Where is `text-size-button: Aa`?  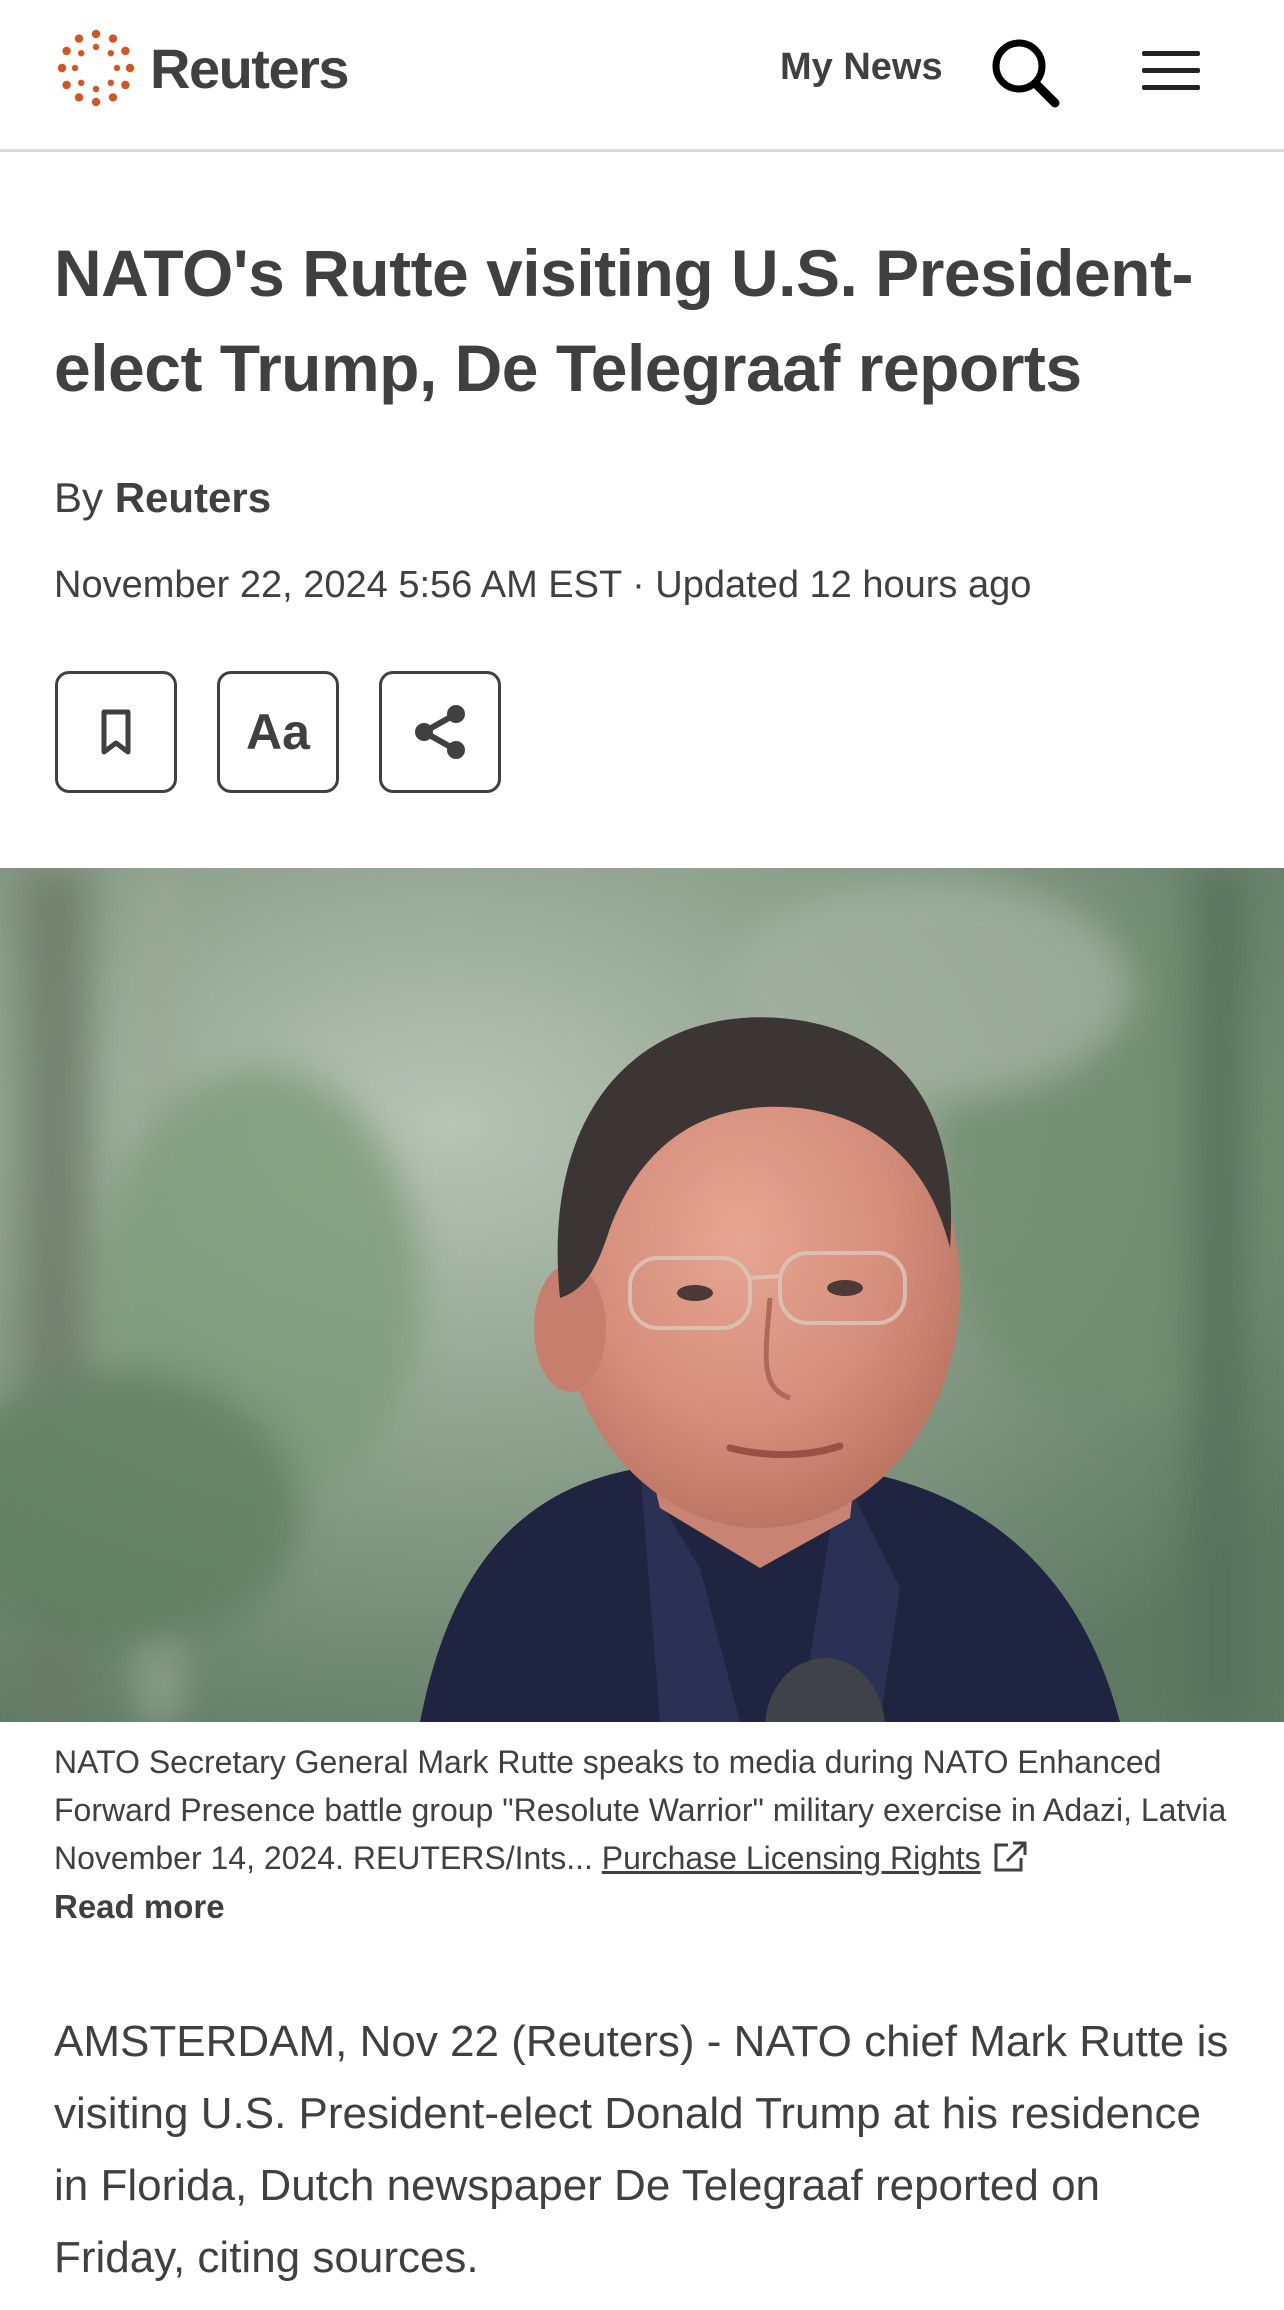
text-size-button: Aa is located at coordinates (278, 732).